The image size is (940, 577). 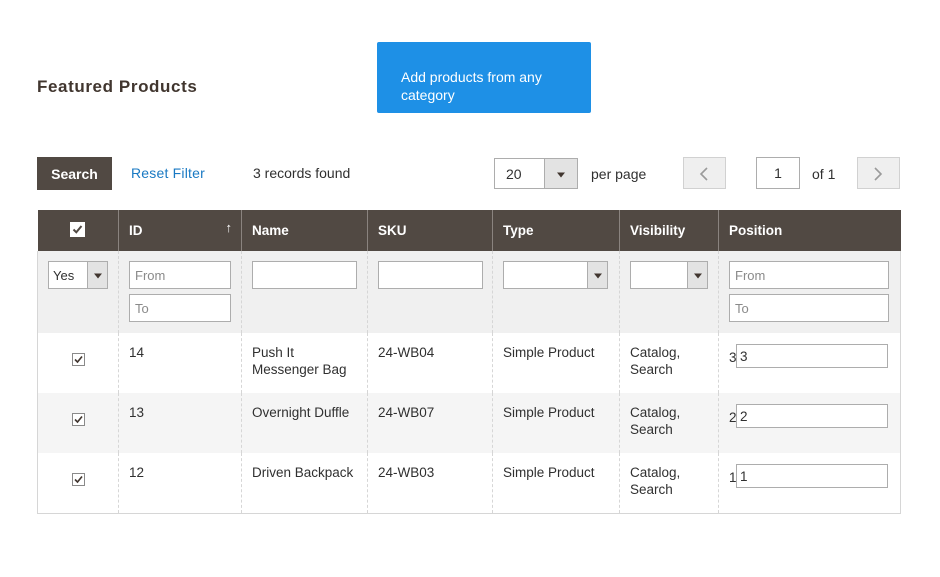 I want to click on previous-page-button, so click(x=704, y=173).